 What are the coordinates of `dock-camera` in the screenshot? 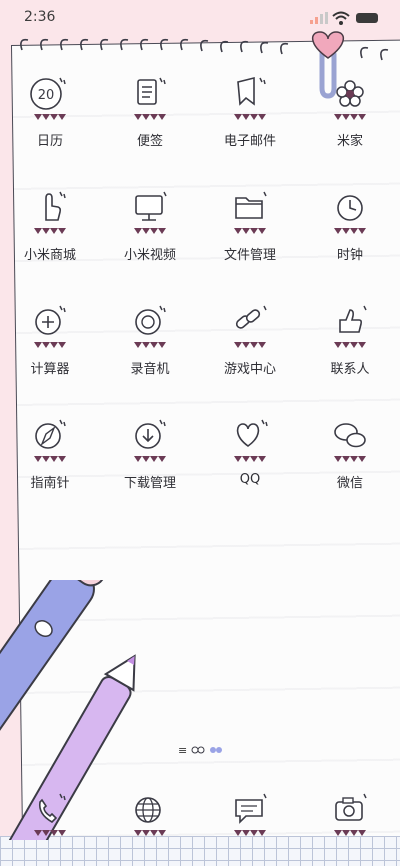 It's located at (350, 815).